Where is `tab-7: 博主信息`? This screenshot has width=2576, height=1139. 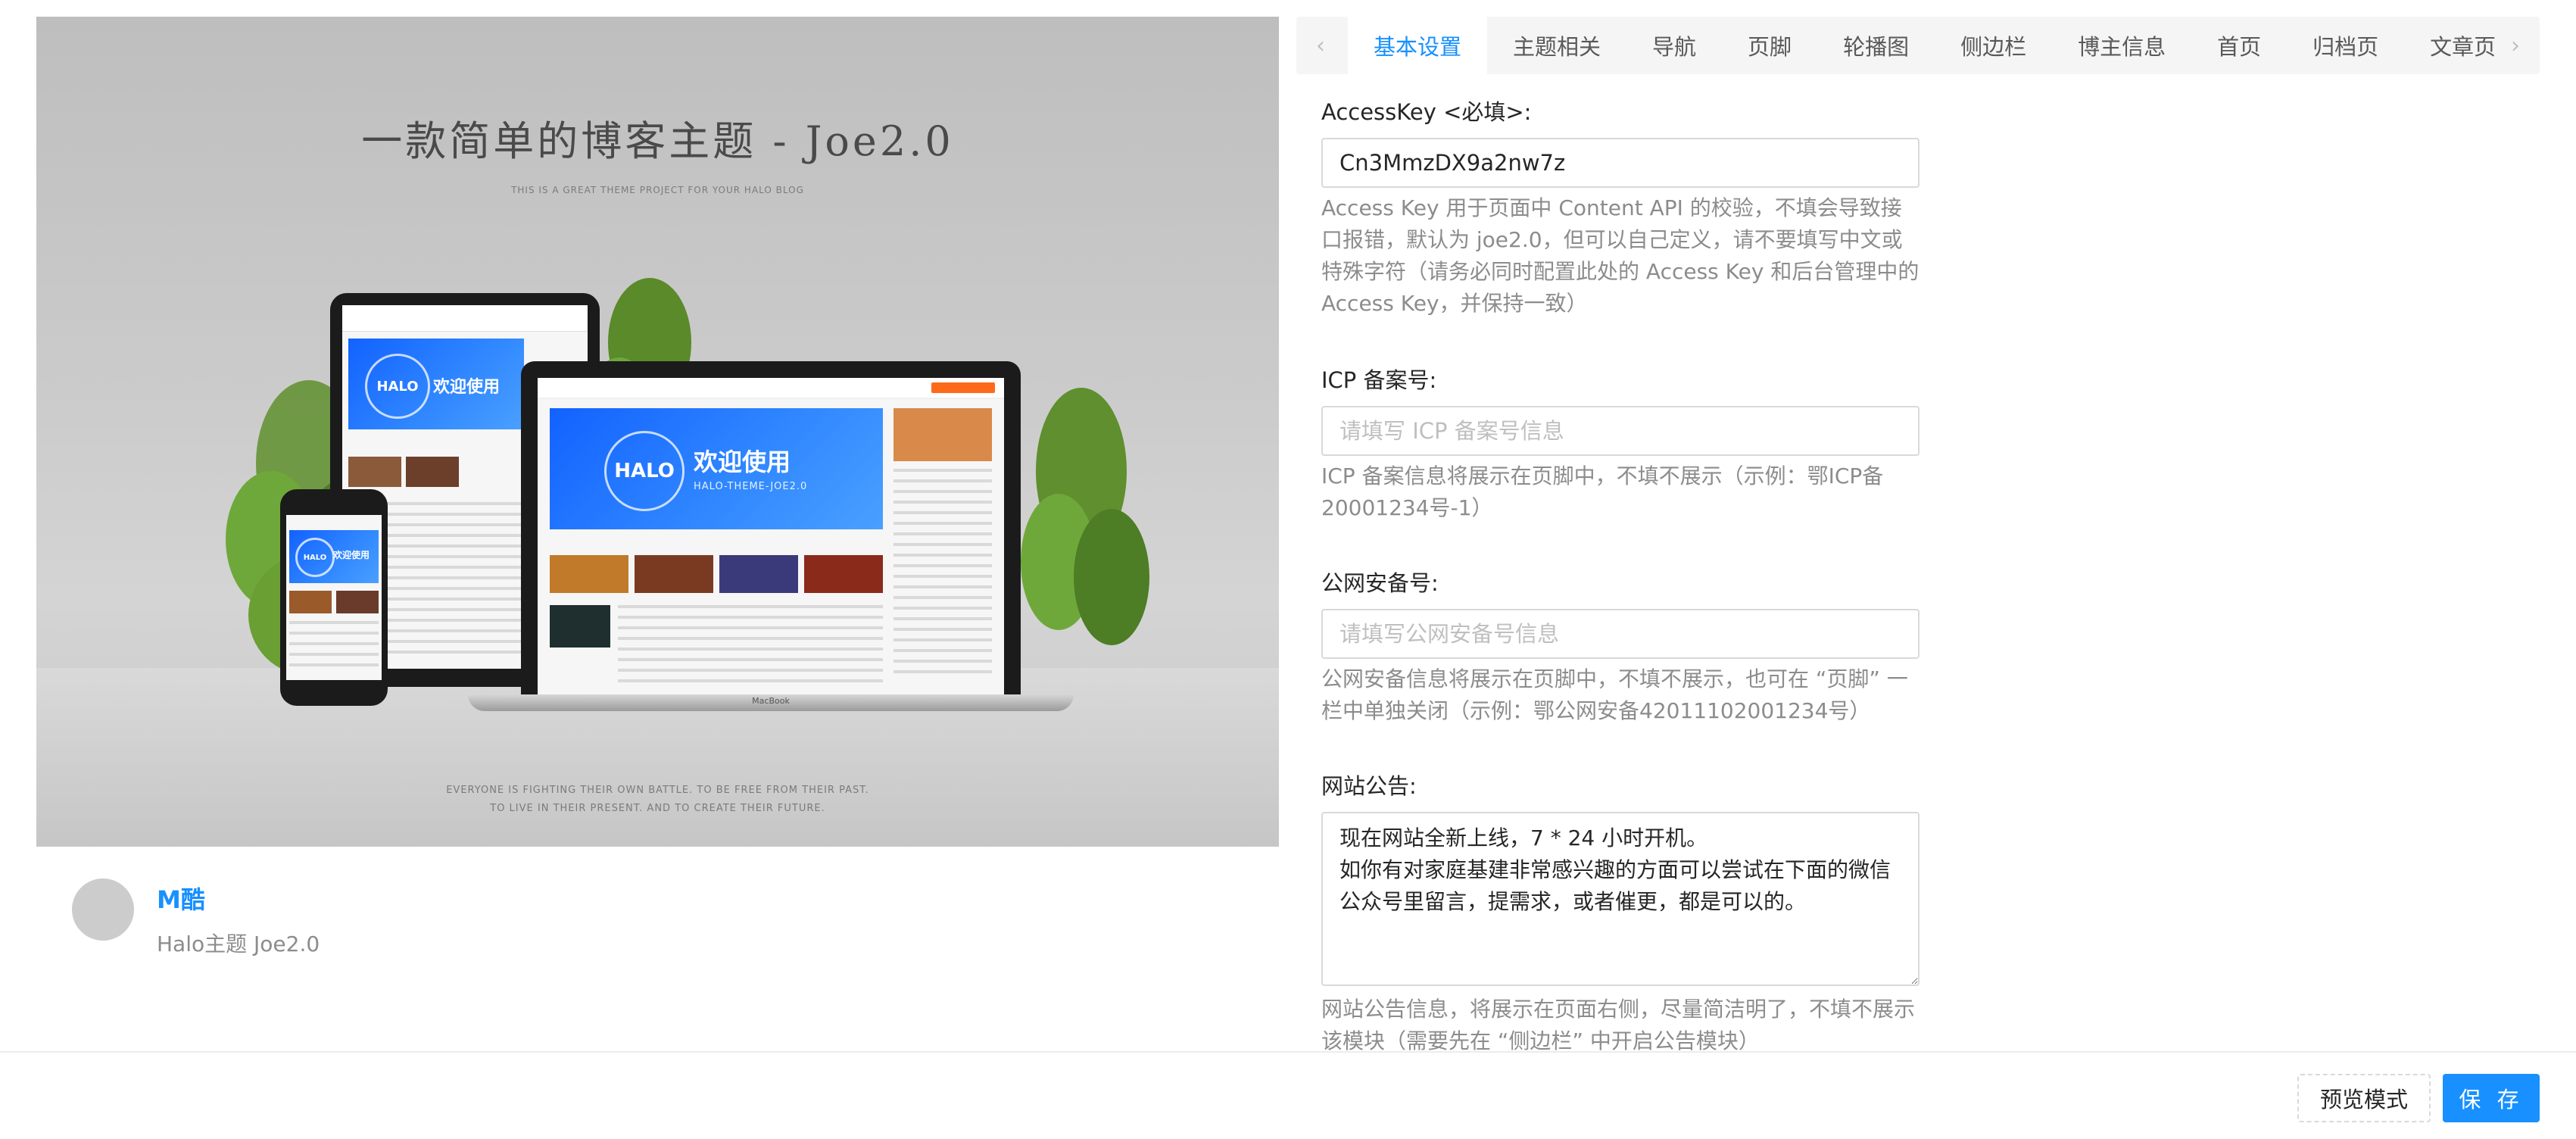
tab-7: 博主信息 is located at coordinates (2121, 45).